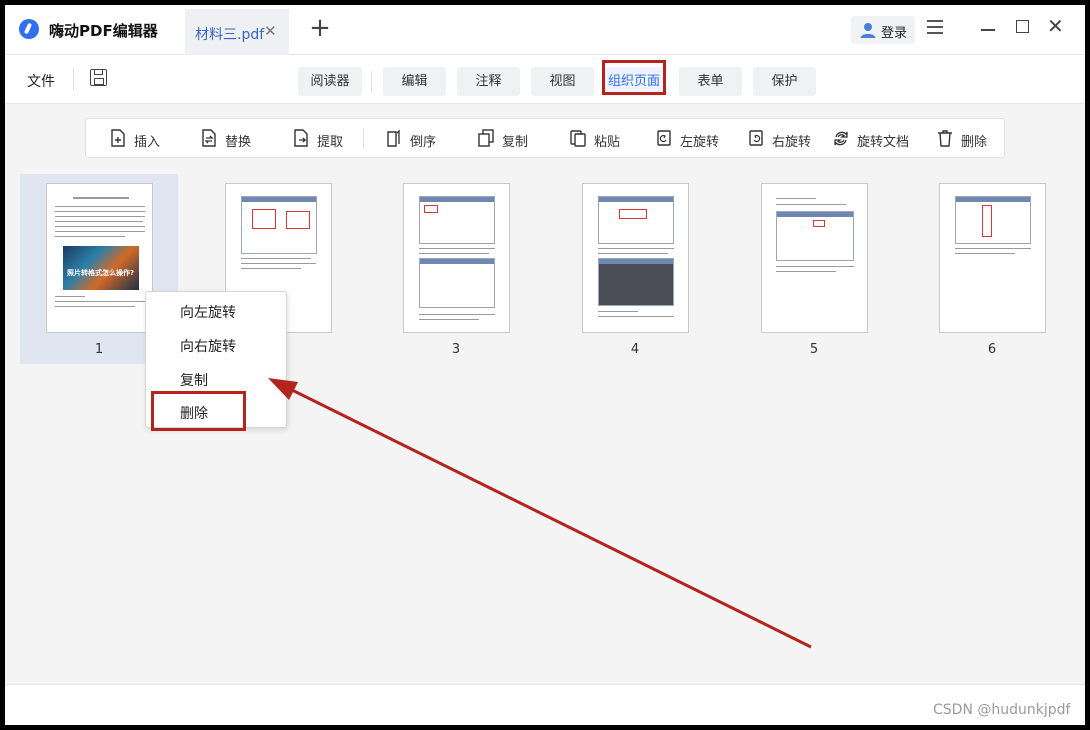  I want to click on delete-icon, so click(945, 138).